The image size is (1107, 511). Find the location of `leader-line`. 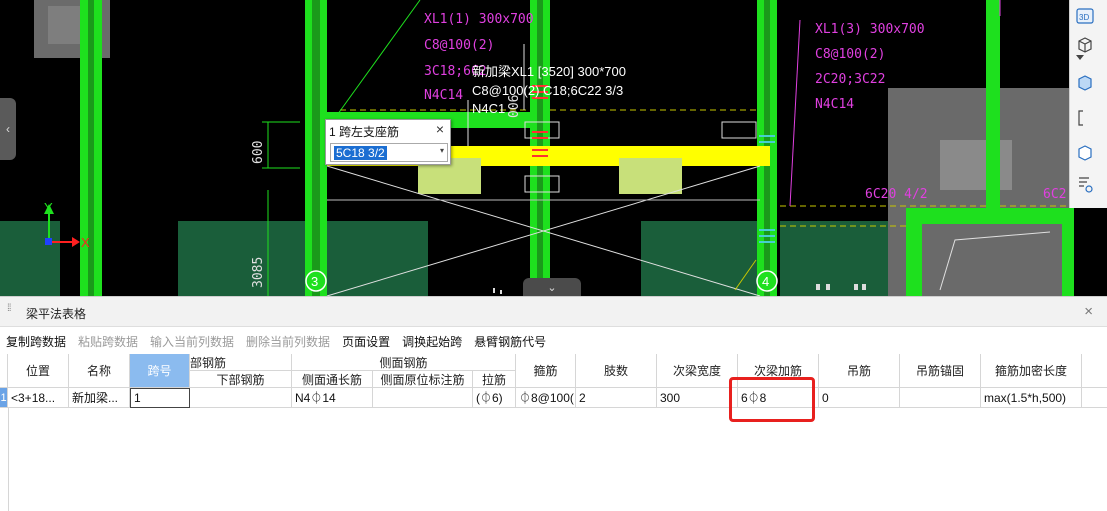

leader-line is located at coordinates (795, 113).